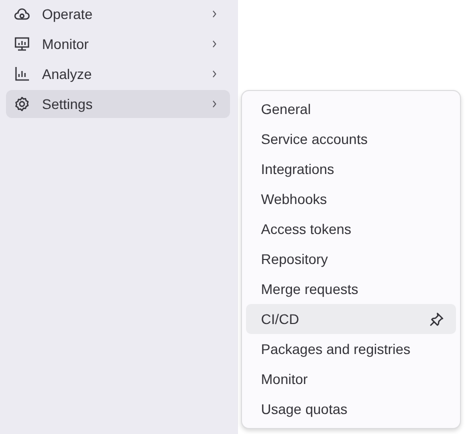 The height and width of the screenshot is (434, 468). What do you see at coordinates (351, 229) in the screenshot?
I see `menu-item: Access tokens` at bounding box center [351, 229].